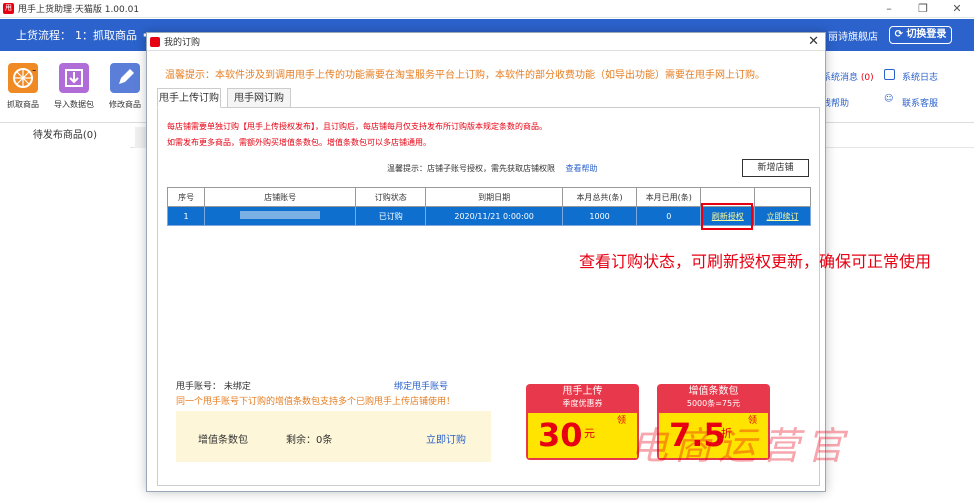  What do you see at coordinates (8, 8) in the screenshot?
I see `app-logo-icon: 甩` at bounding box center [8, 8].